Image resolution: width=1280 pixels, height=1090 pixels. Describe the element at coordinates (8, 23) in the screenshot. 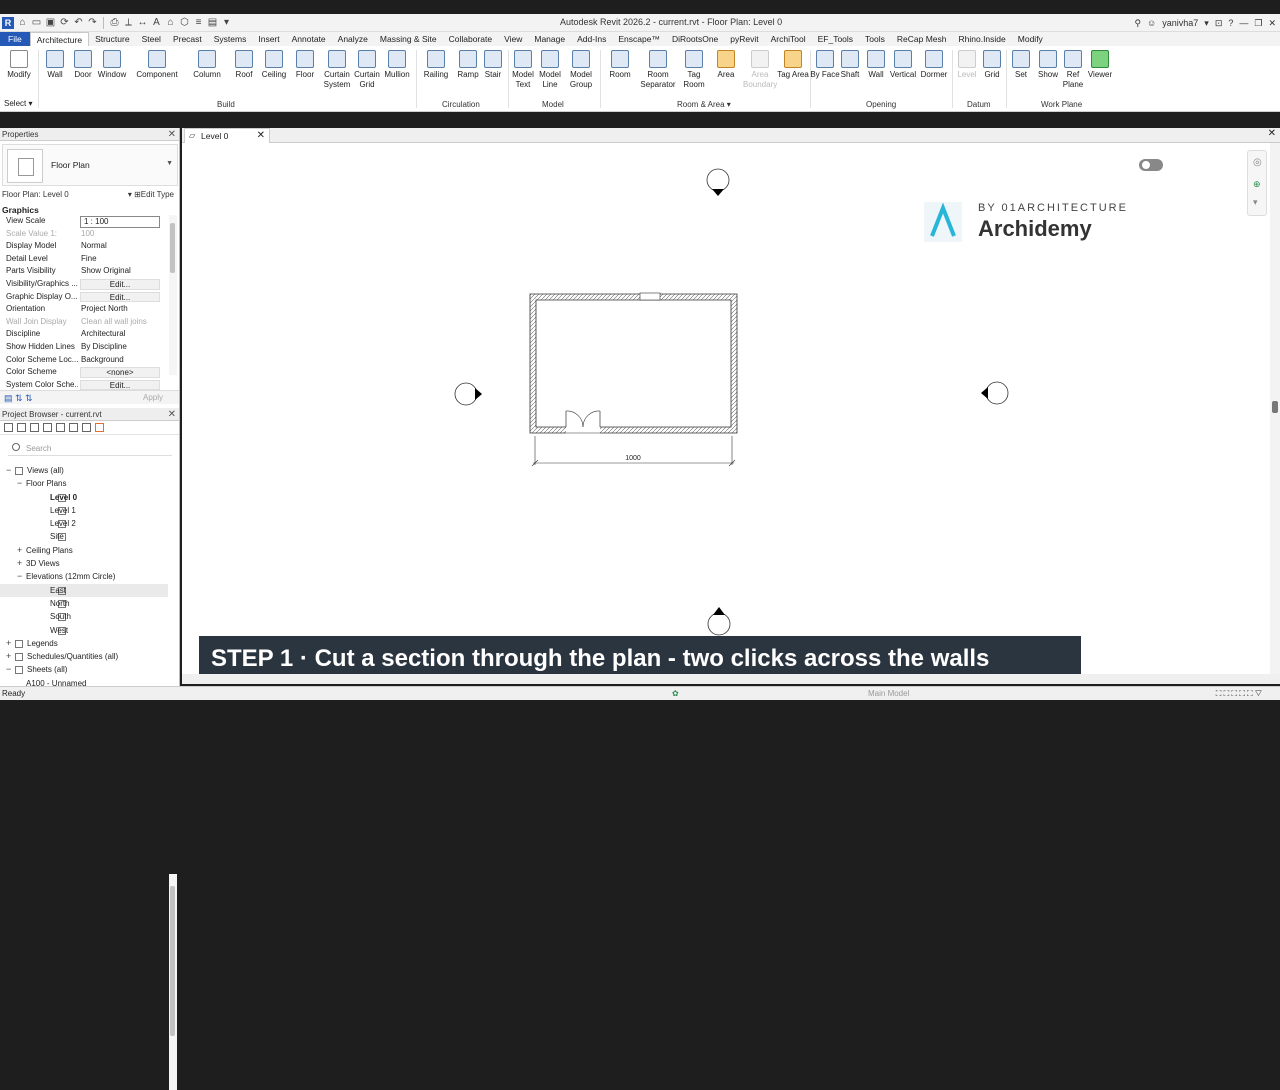

I see `revit-logo-icon: R` at that location.